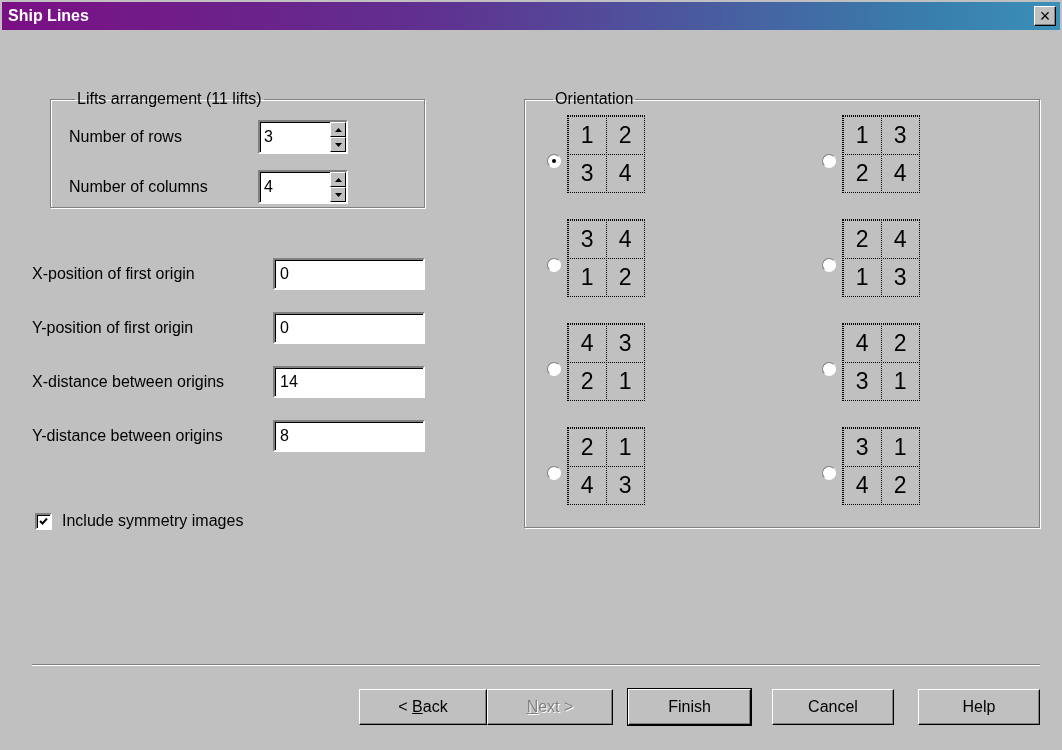 The height and width of the screenshot is (750, 1062). I want to click on field-label: X-distance between origins, so click(128, 382).